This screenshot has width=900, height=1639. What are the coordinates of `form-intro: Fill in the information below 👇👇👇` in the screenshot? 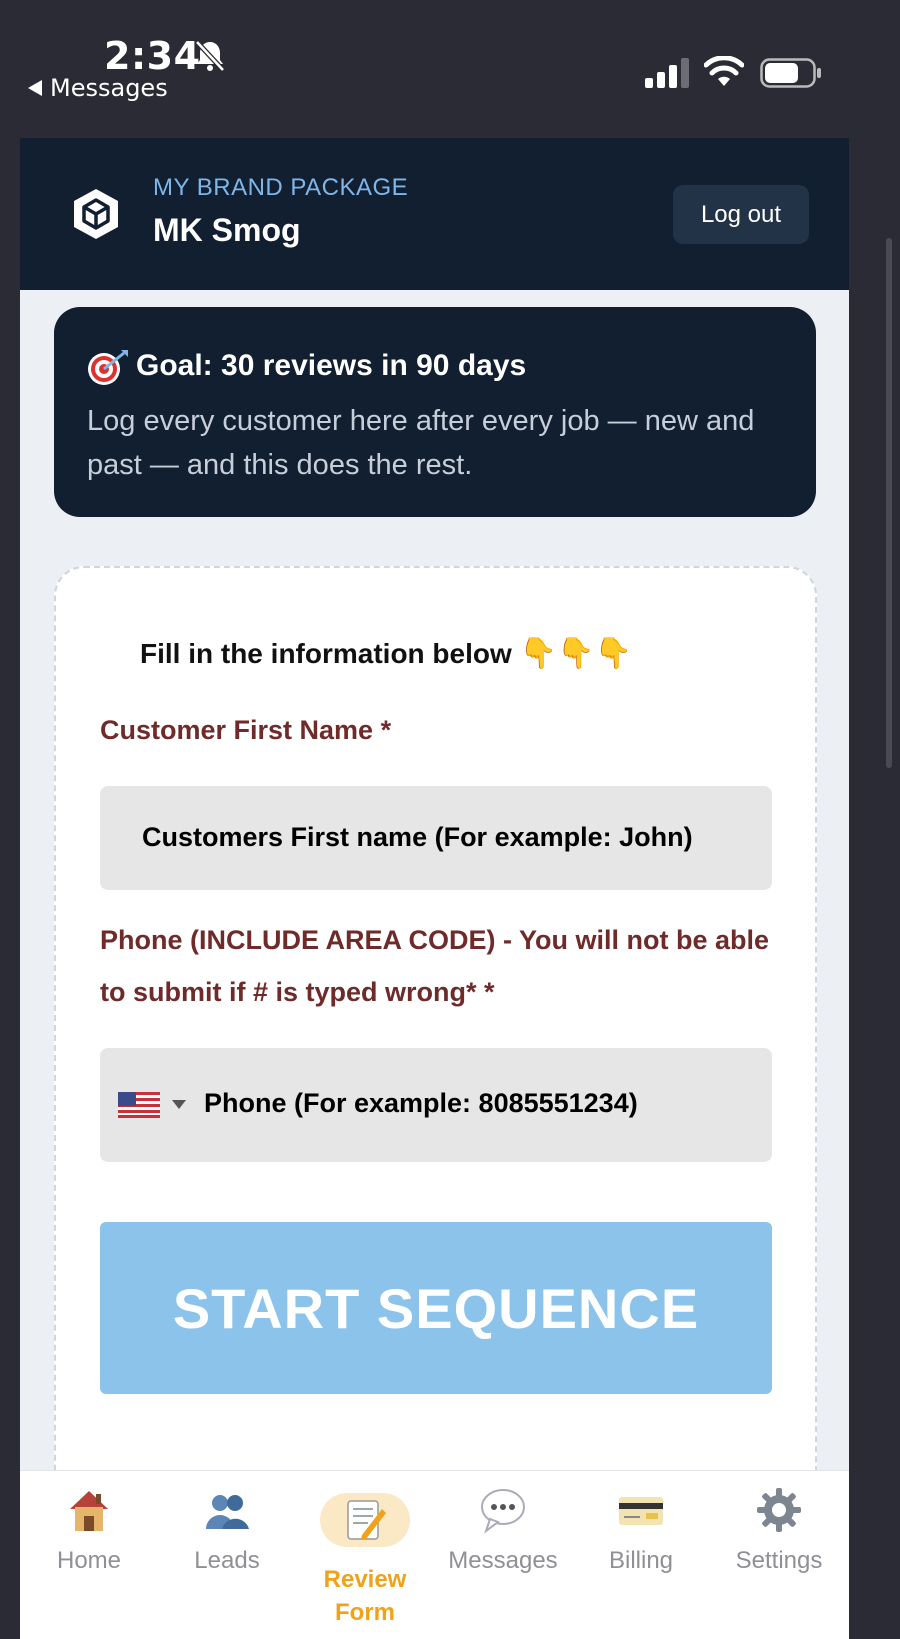 It's located at (386, 653).